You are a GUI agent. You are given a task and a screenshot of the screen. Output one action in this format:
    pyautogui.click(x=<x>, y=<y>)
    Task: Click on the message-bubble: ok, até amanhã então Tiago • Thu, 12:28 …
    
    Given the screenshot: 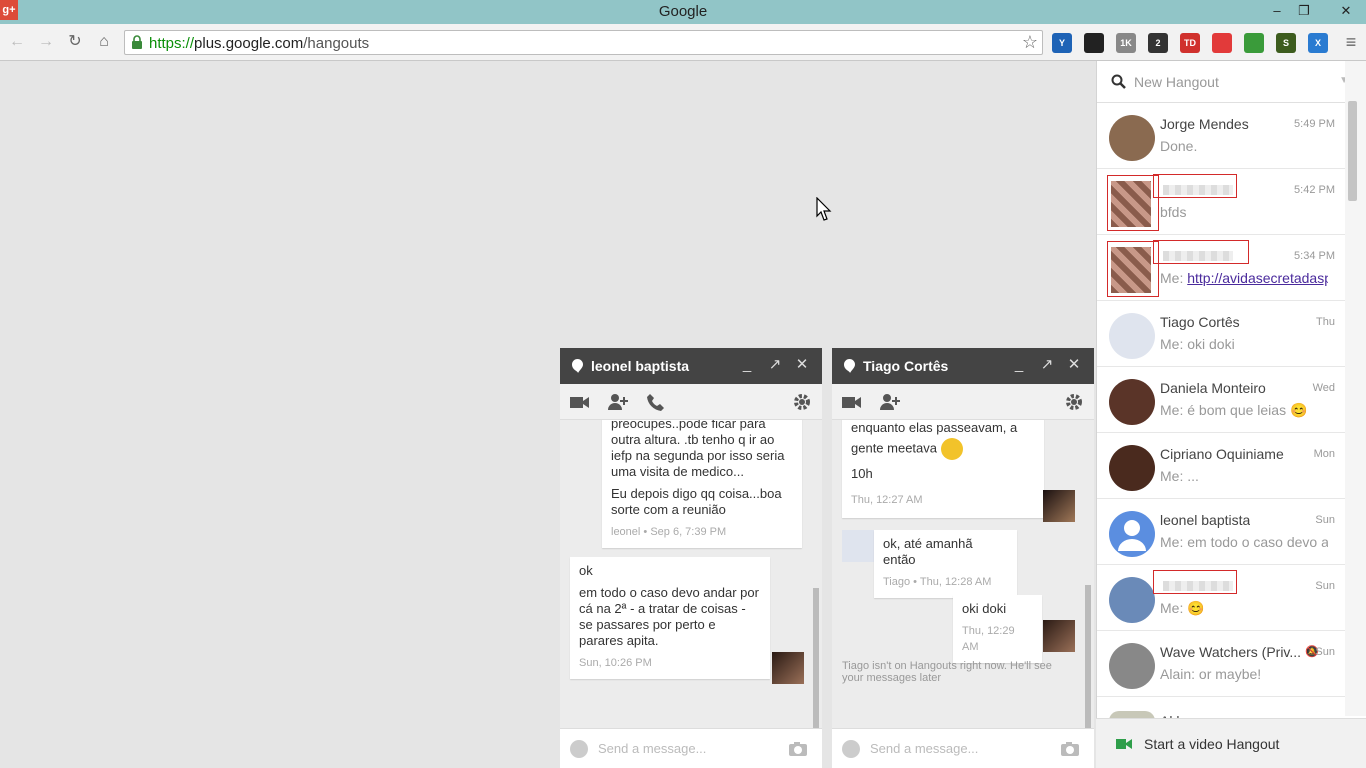 What is the action you would take?
    pyautogui.click(x=945, y=564)
    